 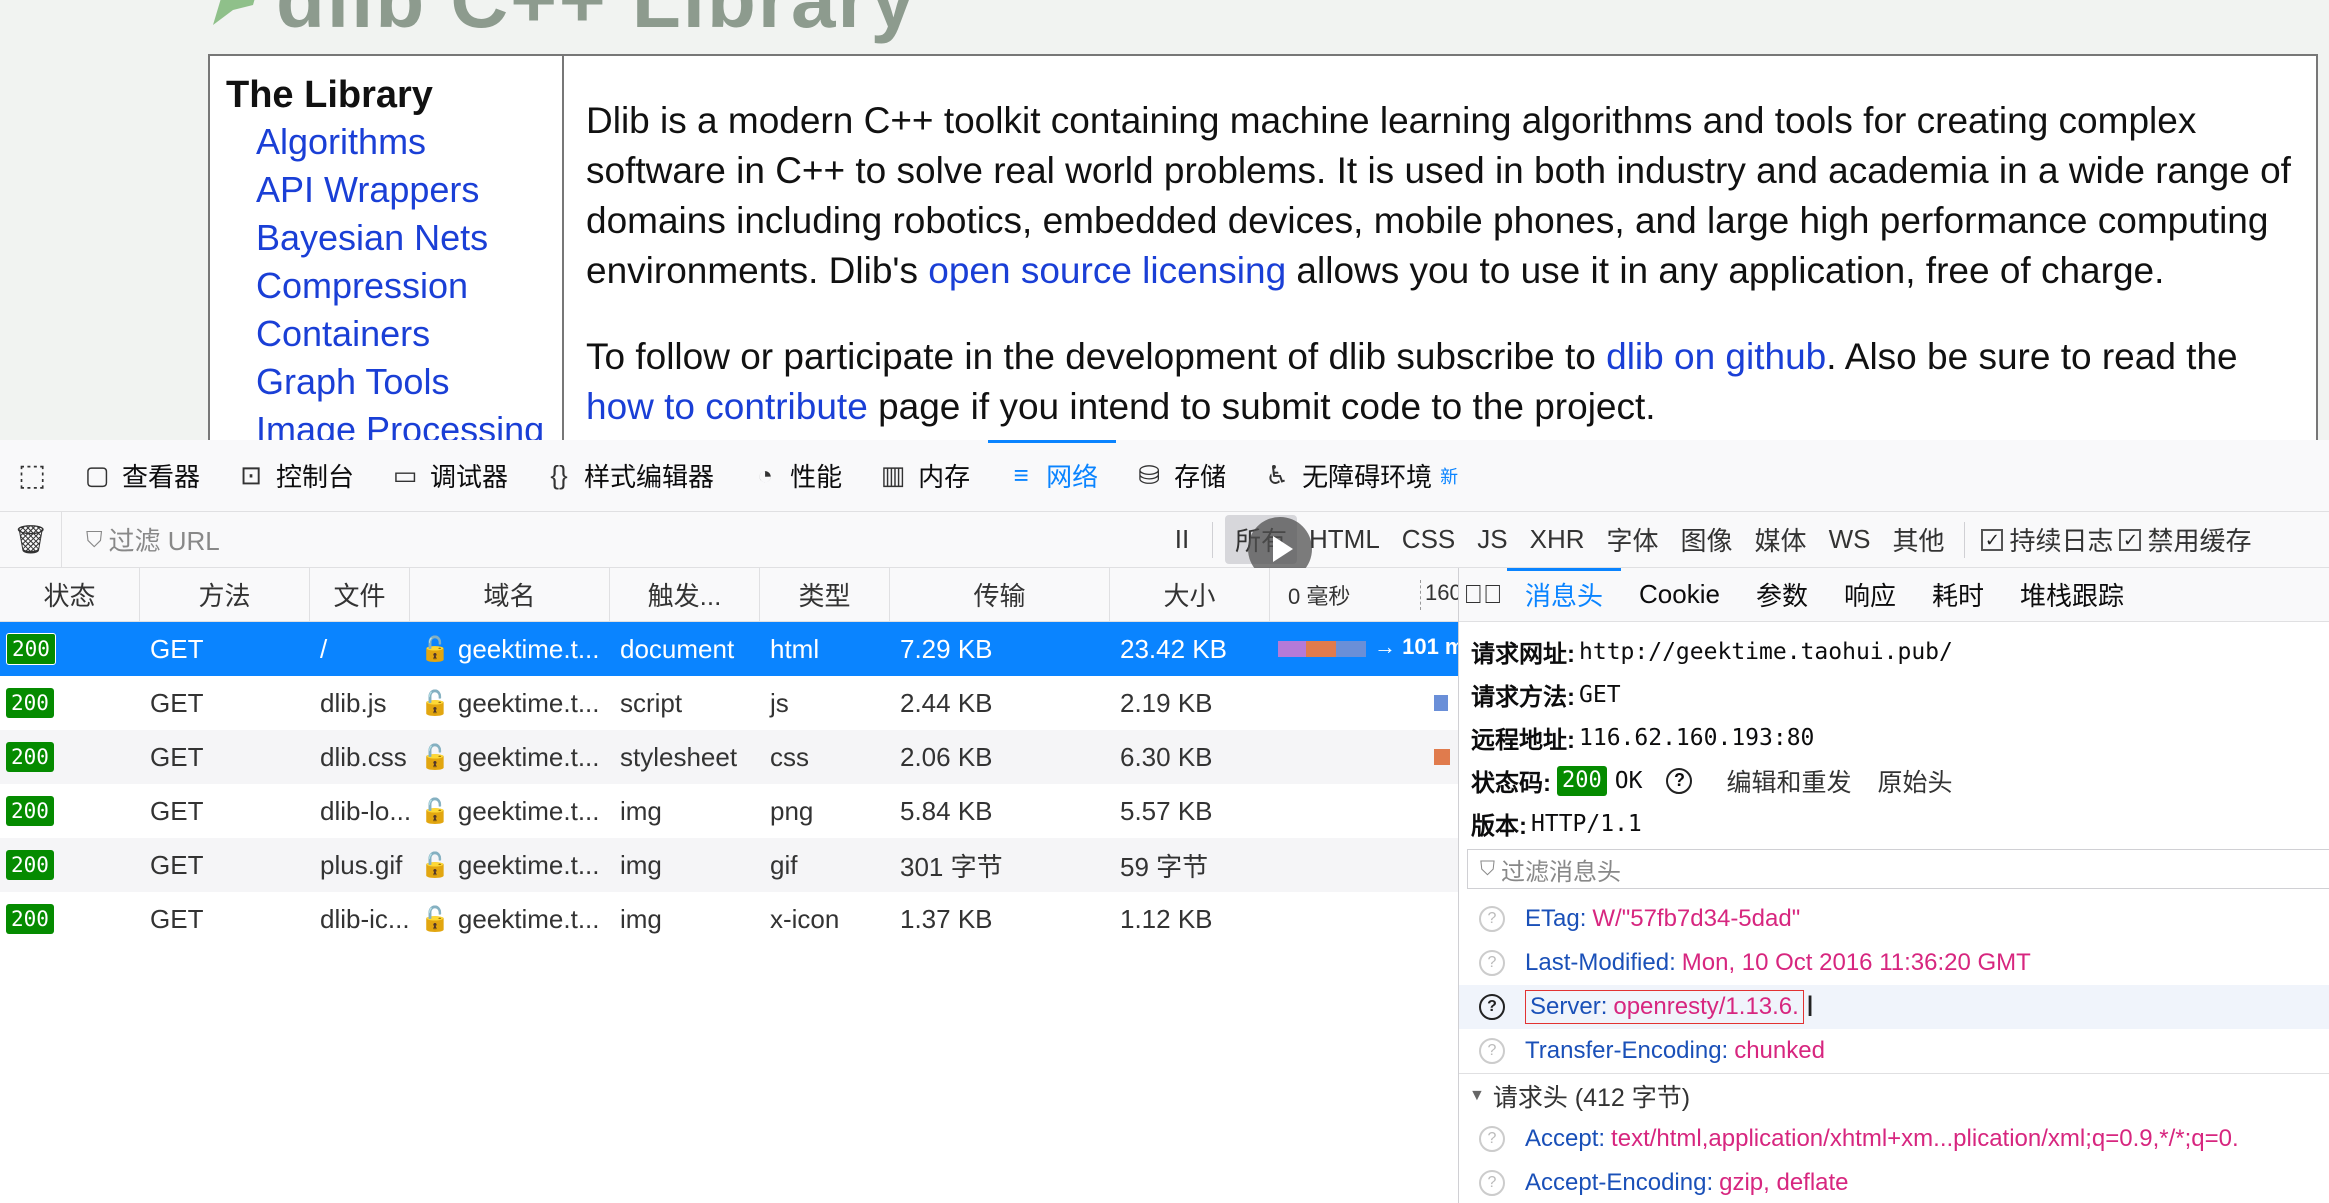 What do you see at coordinates (1900, 694) in the screenshot?
I see `request-method-row: 请求方法: GET` at bounding box center [1900, 694].